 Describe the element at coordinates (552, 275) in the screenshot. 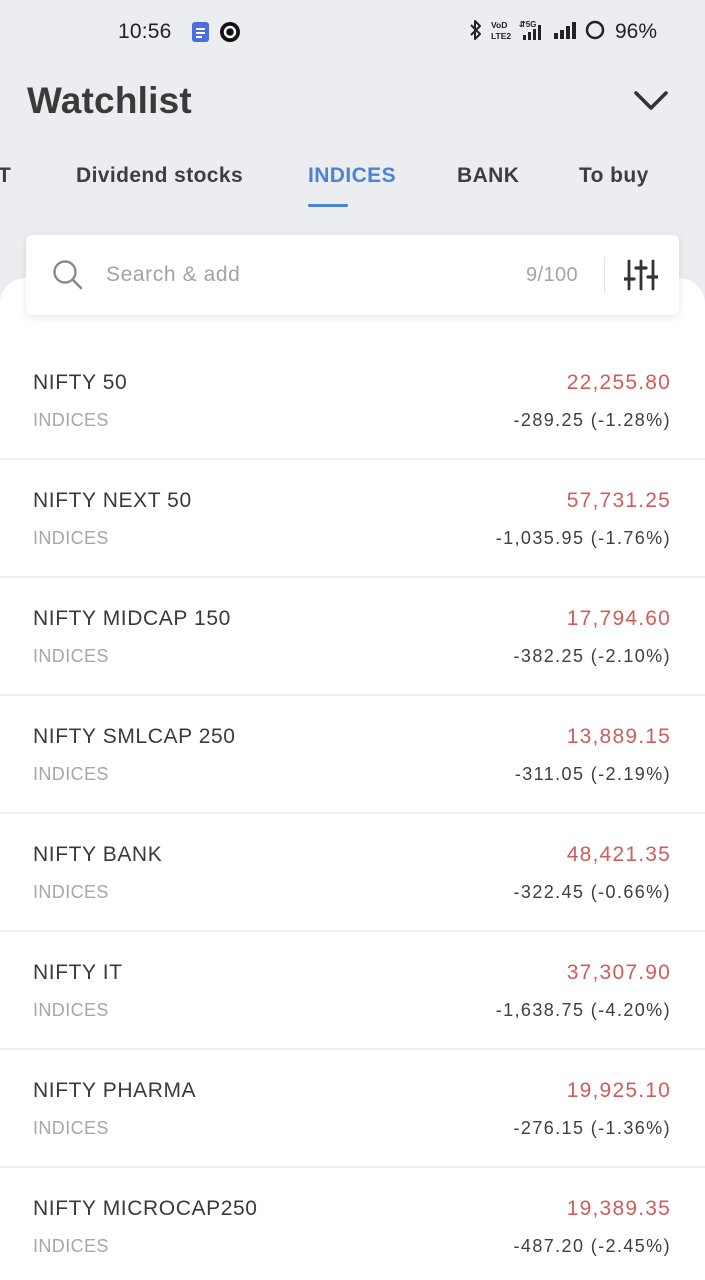

I see `watchlist-count: 9/100` at that location.